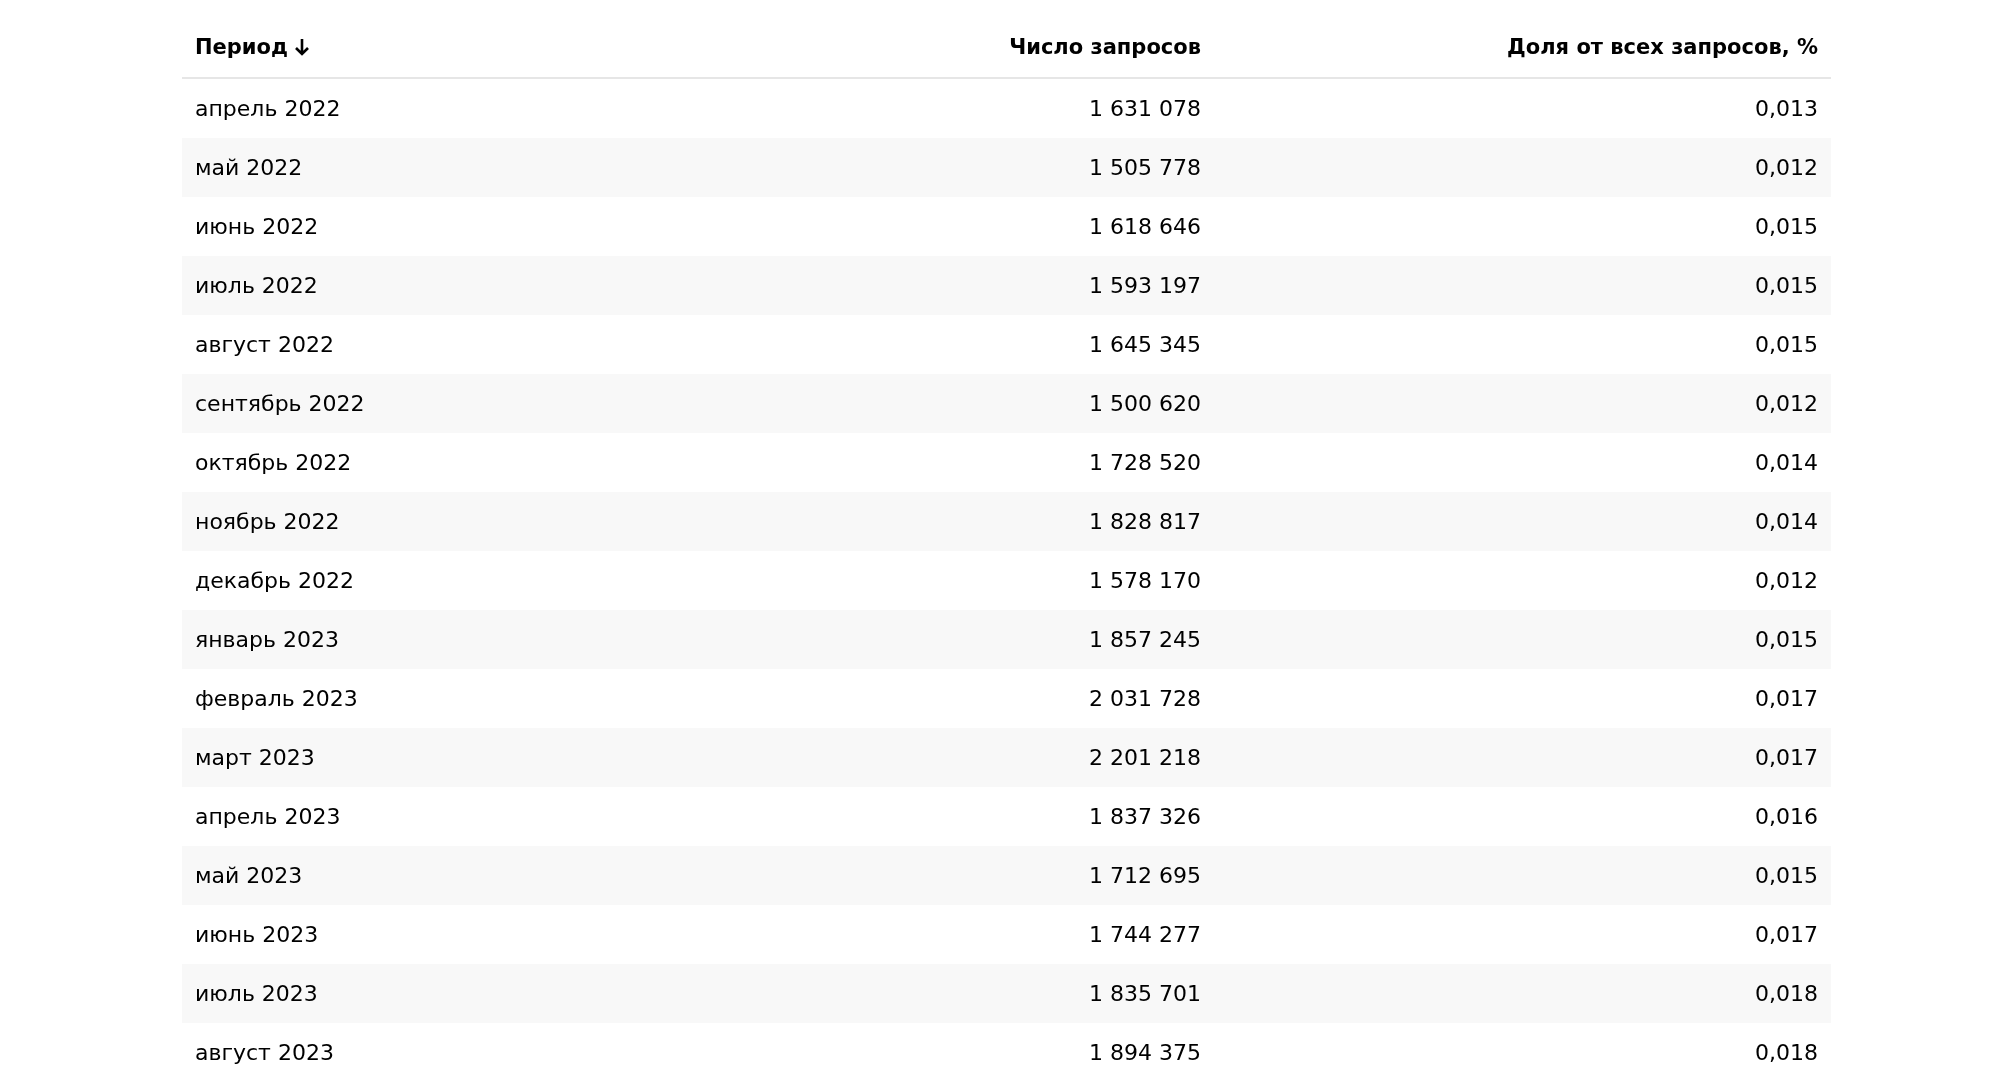  What do you see at coordinates (482, 521) in the screenshot?
I see `table-cell: ноябрь 2022` at bounding box center [482, 521].